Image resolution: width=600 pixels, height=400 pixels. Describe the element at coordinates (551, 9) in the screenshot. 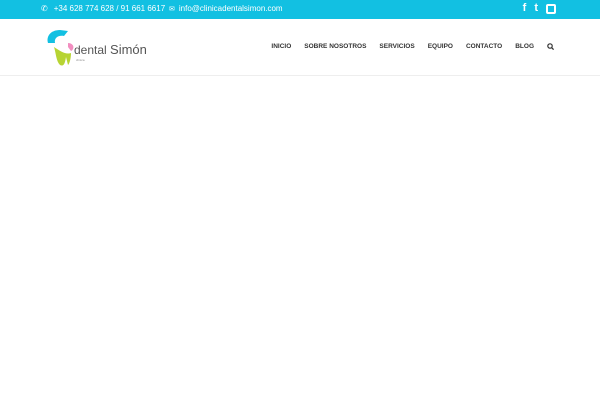

I see `instagram-icon` at that location.